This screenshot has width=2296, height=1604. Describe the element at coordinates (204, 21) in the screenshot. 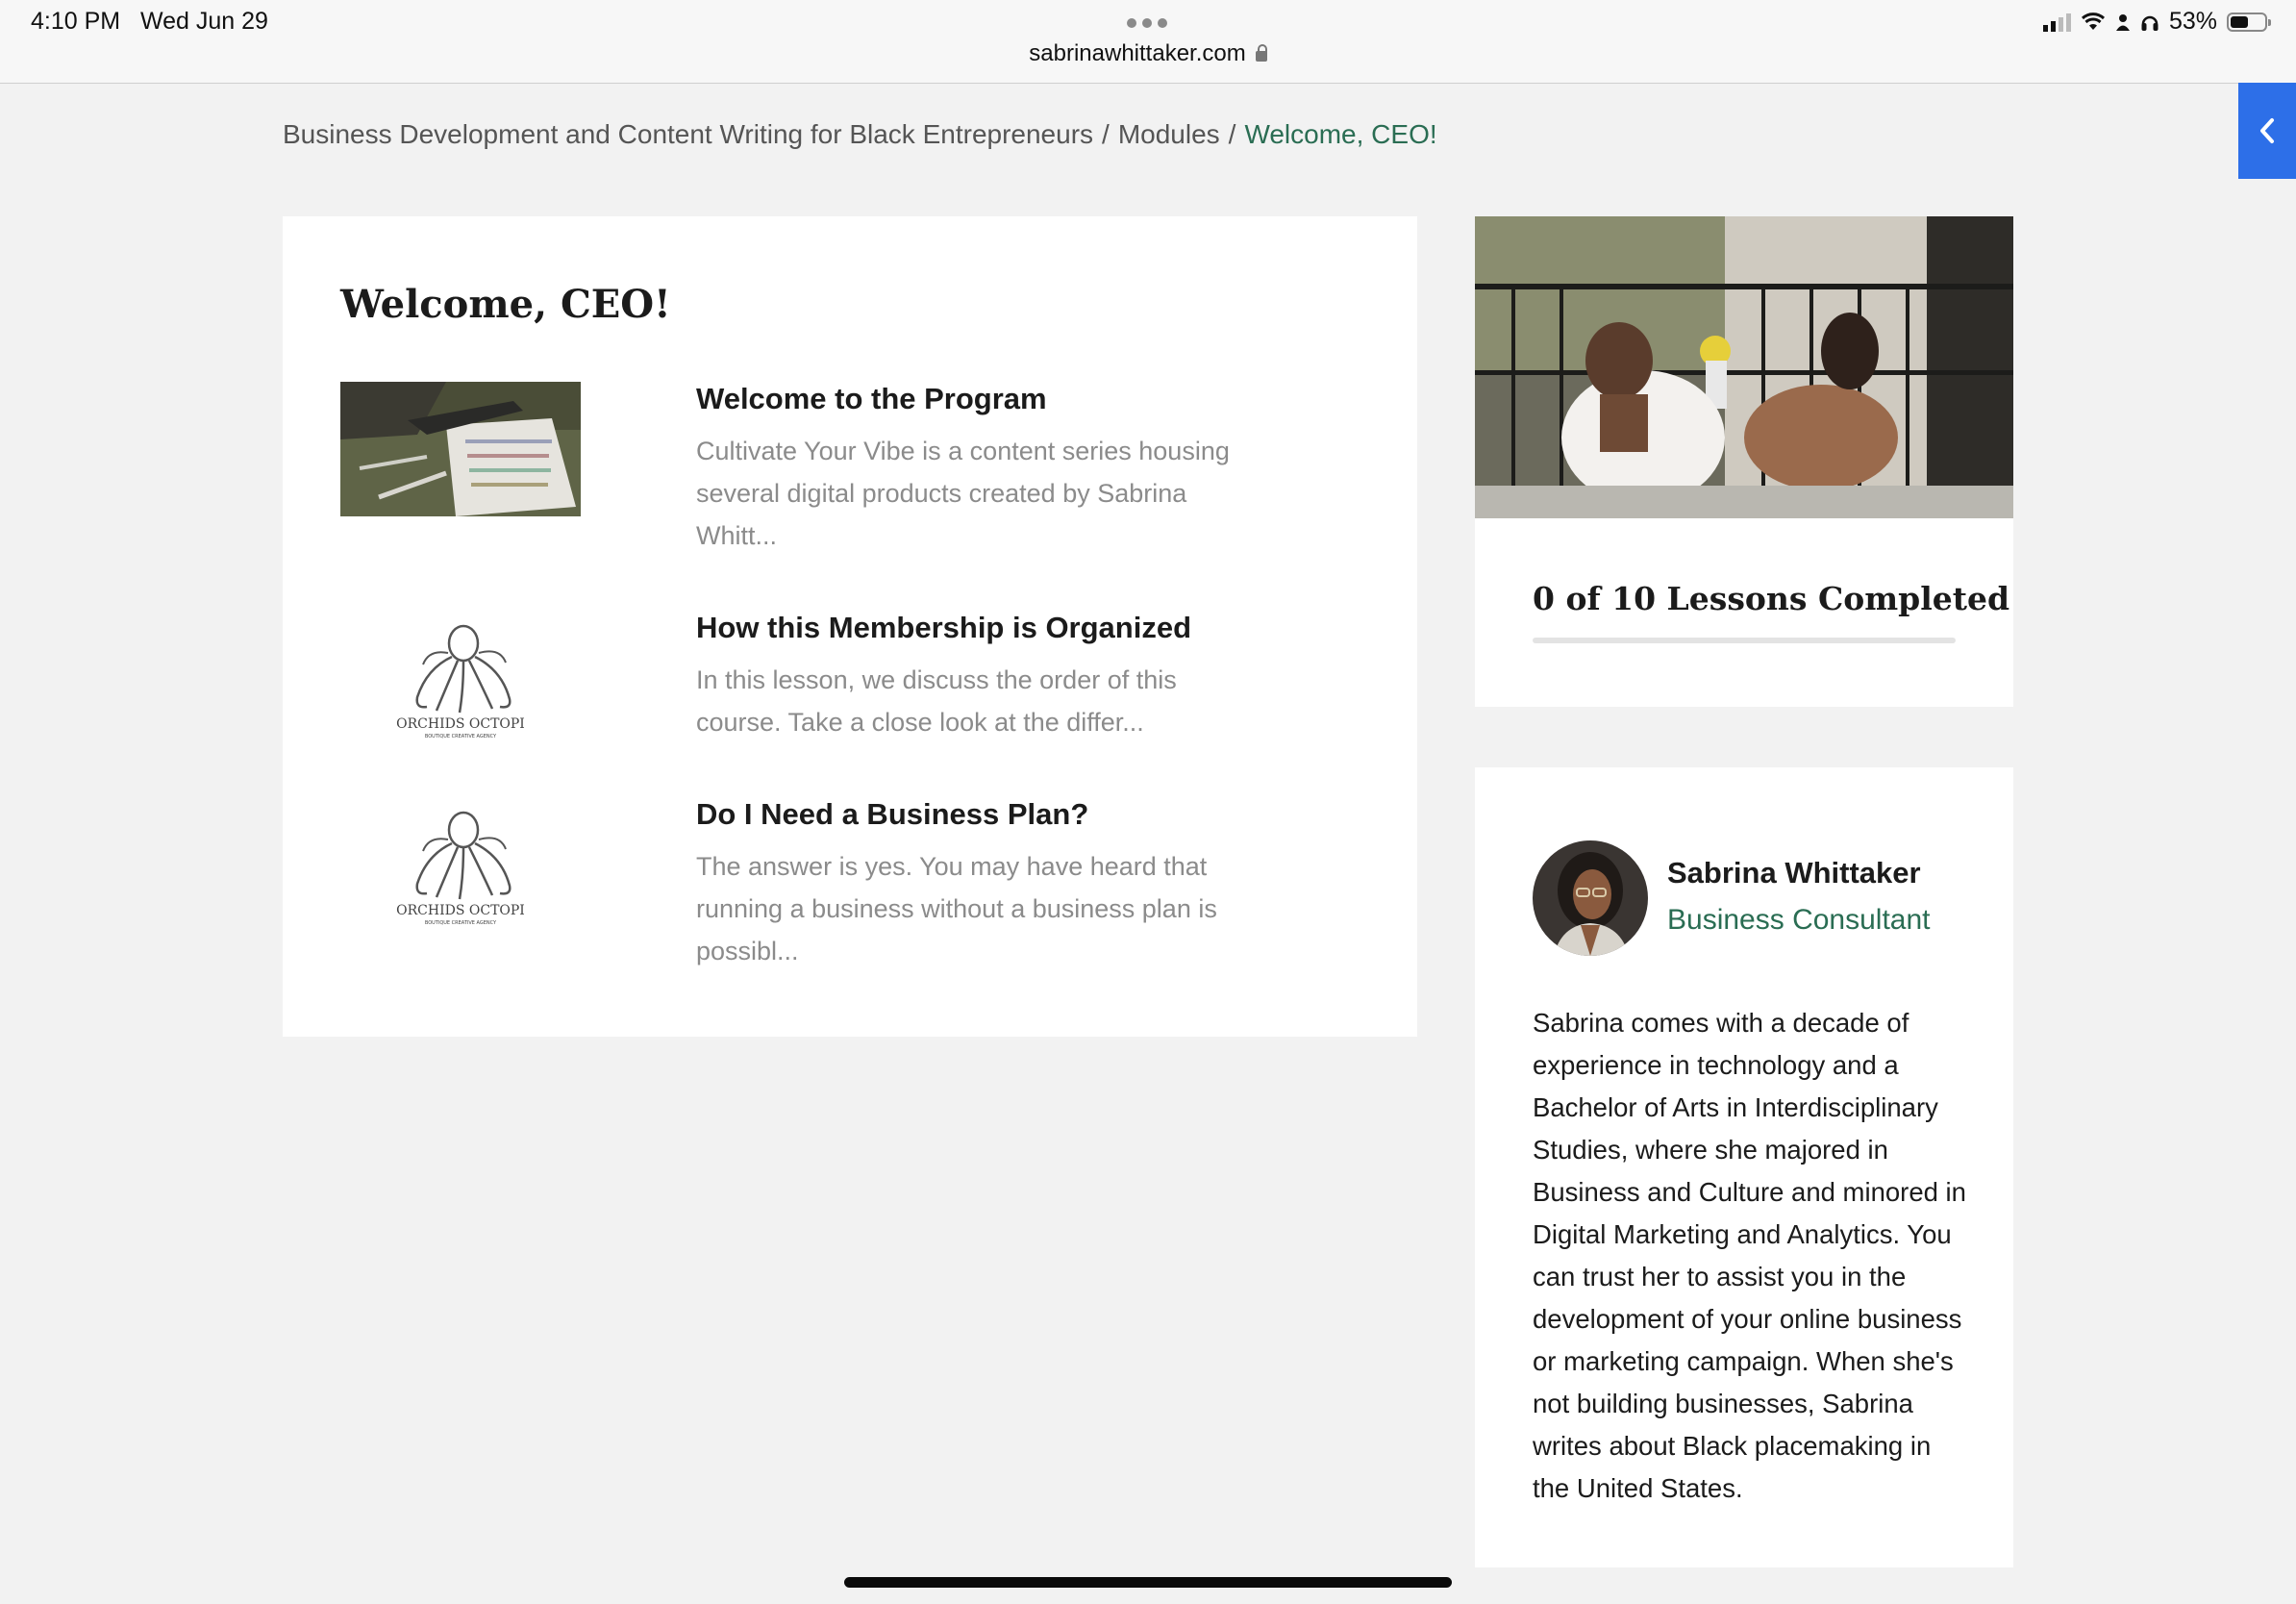

I see `status-date: Wed Jun 29` at that location.